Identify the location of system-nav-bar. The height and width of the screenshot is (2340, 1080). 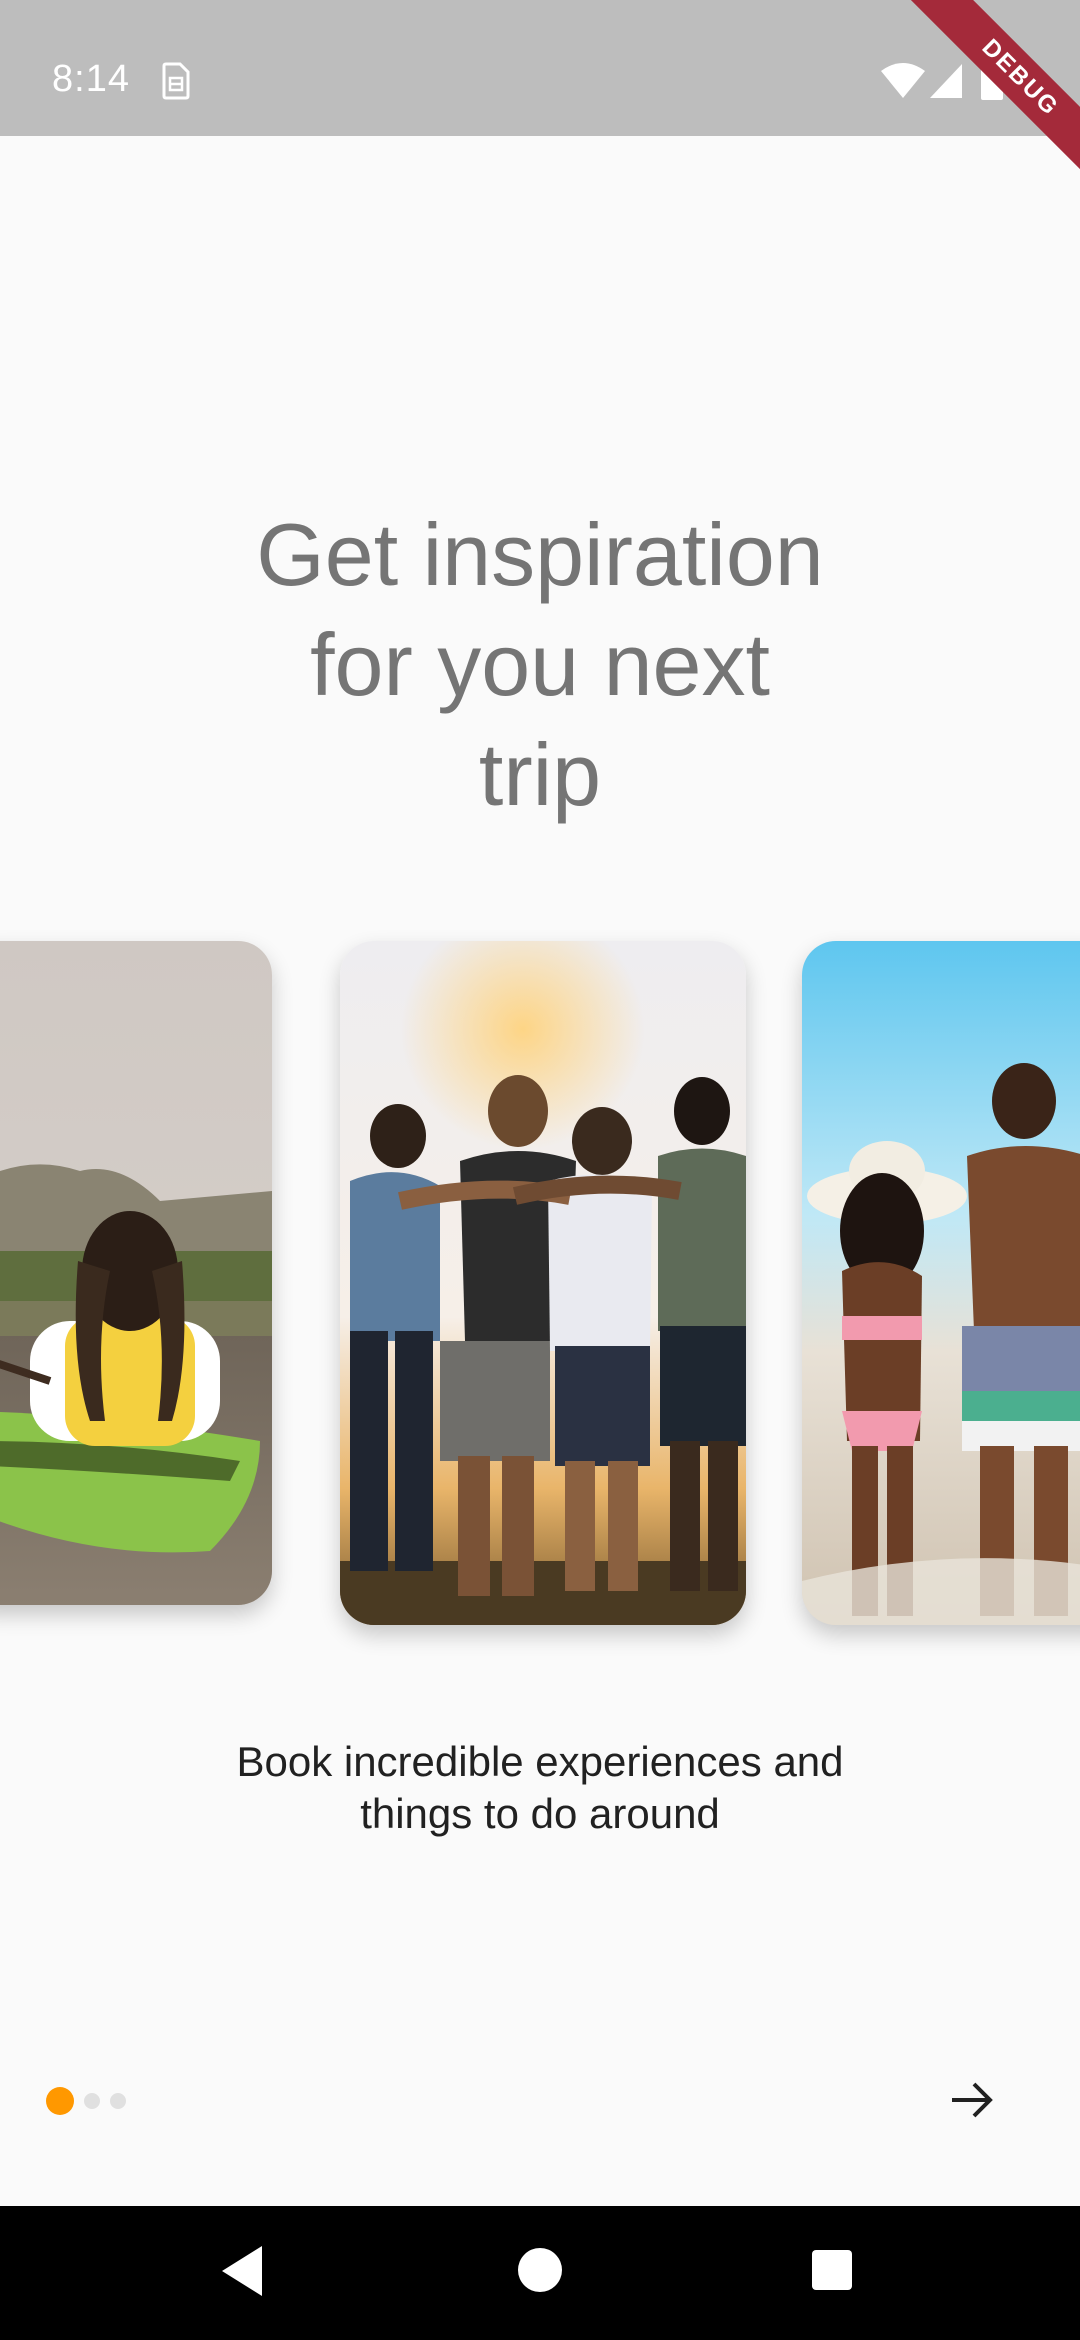
(540, 2273).